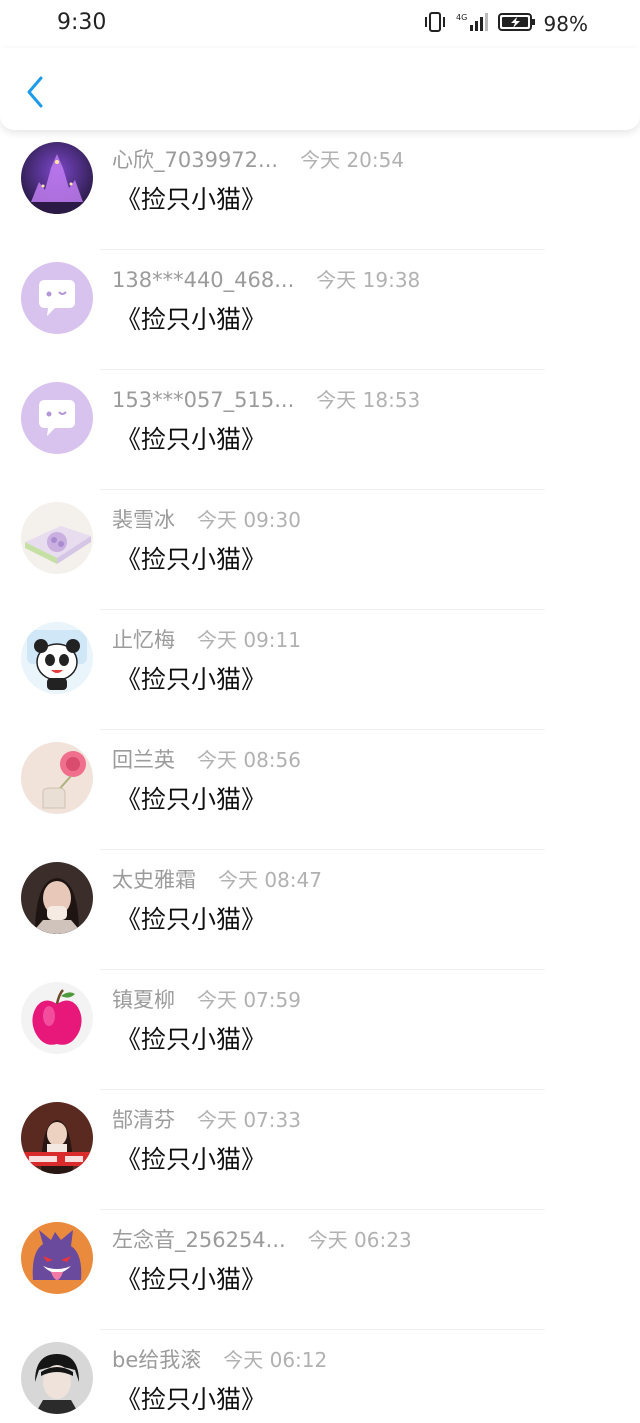  Describe the element at coordinates (217, 879) in the screenshot. I see `message-meta: 太史雅霜 今天 08:47` at that location.